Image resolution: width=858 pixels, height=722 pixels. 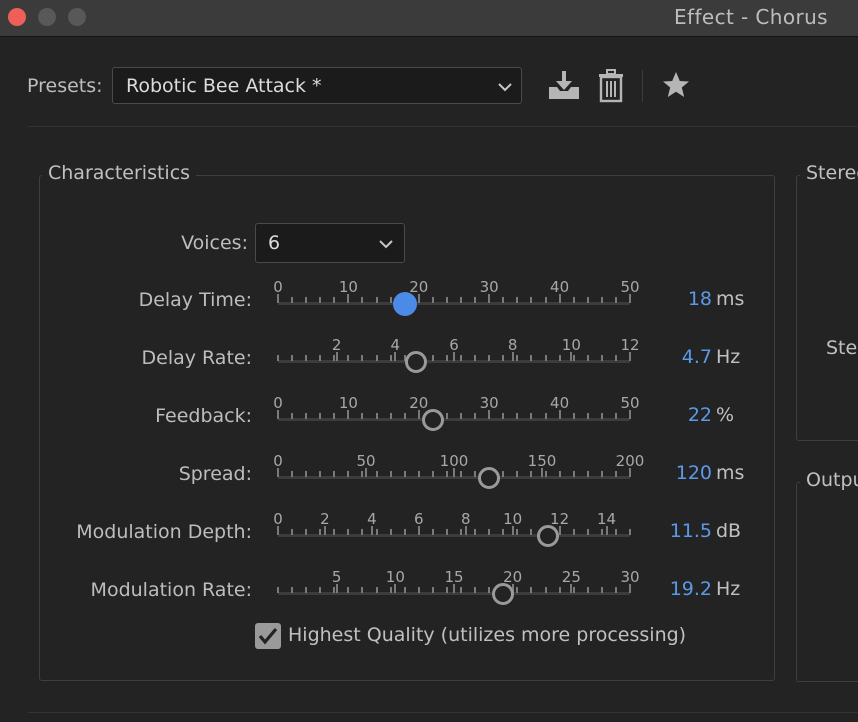 I want to click on param-value: 22, so click(x=700, y=415).